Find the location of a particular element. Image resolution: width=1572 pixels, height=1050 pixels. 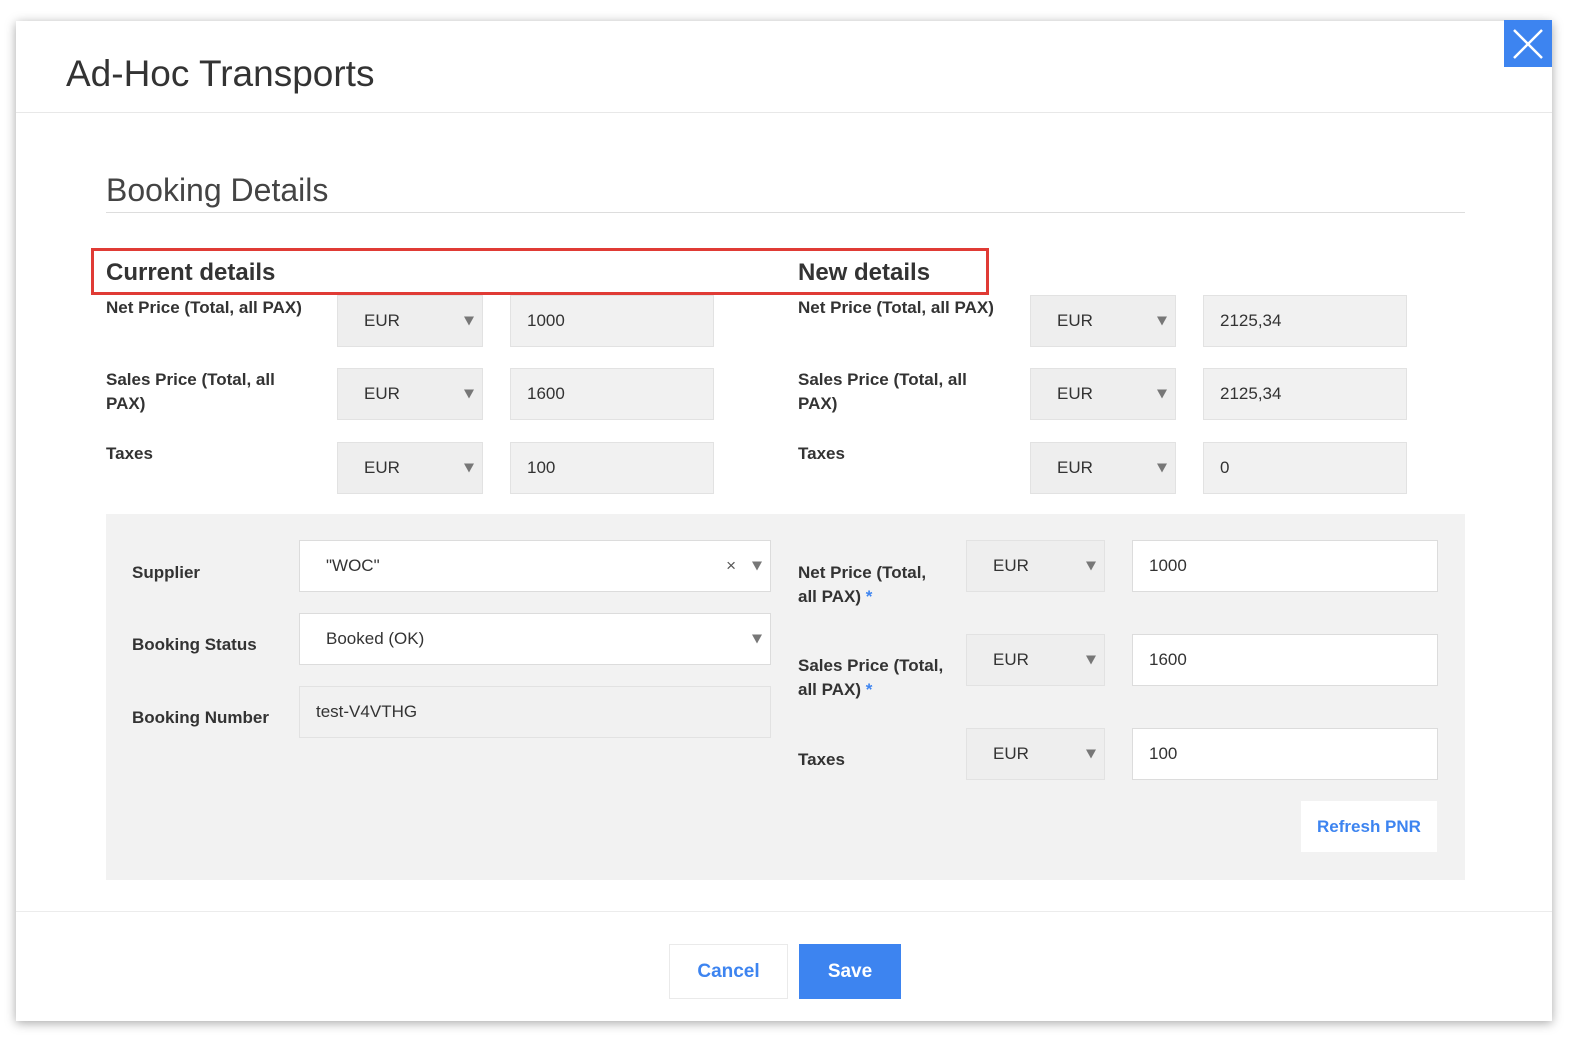

new-taxes-currency-select: EUR is located at coordinates (1103, 468).